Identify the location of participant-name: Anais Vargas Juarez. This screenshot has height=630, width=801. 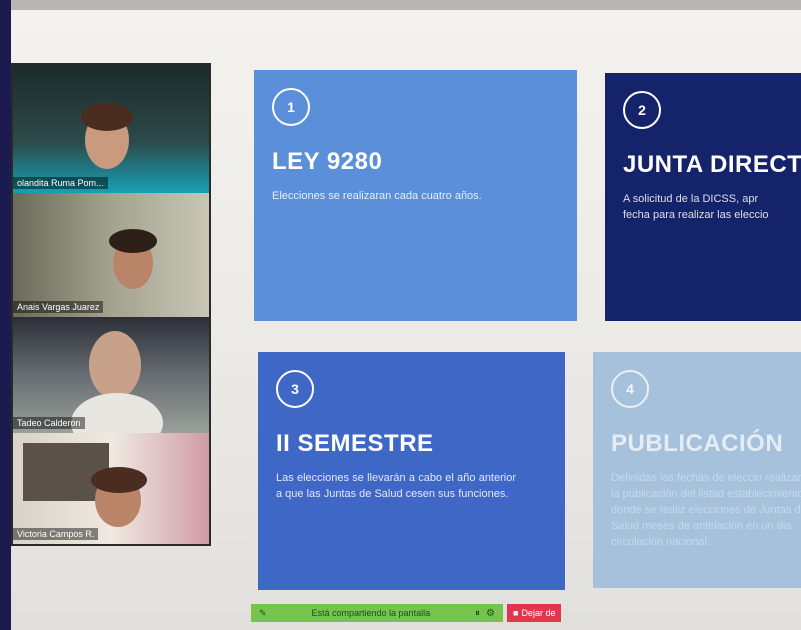
(58, 307).